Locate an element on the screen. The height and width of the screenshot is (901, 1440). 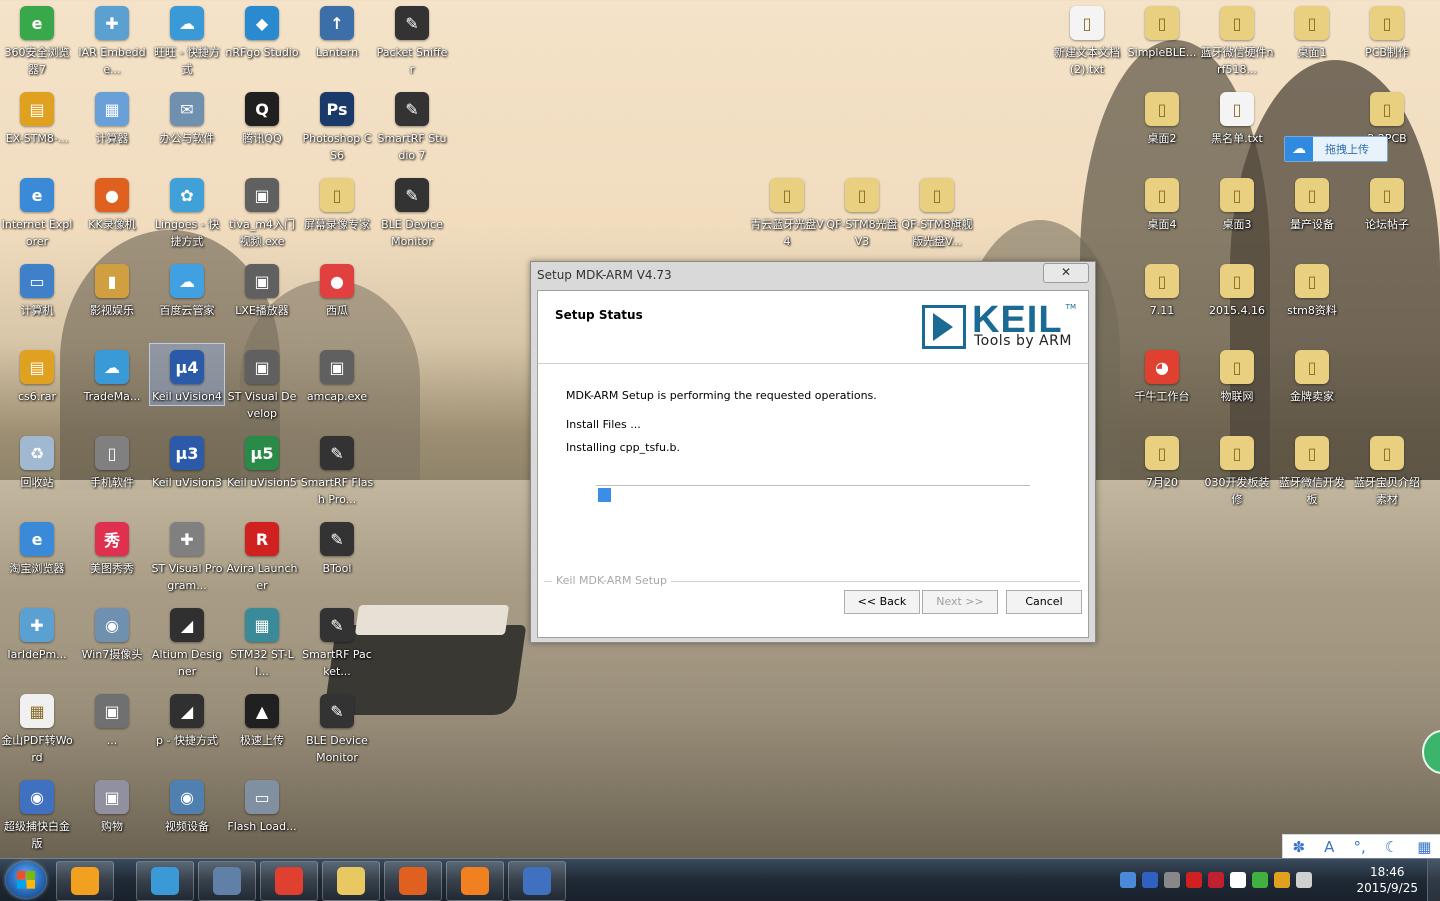
desktop-icon: ▣ tiva_m4入门视频.exe is located at coordinates (262, 211).